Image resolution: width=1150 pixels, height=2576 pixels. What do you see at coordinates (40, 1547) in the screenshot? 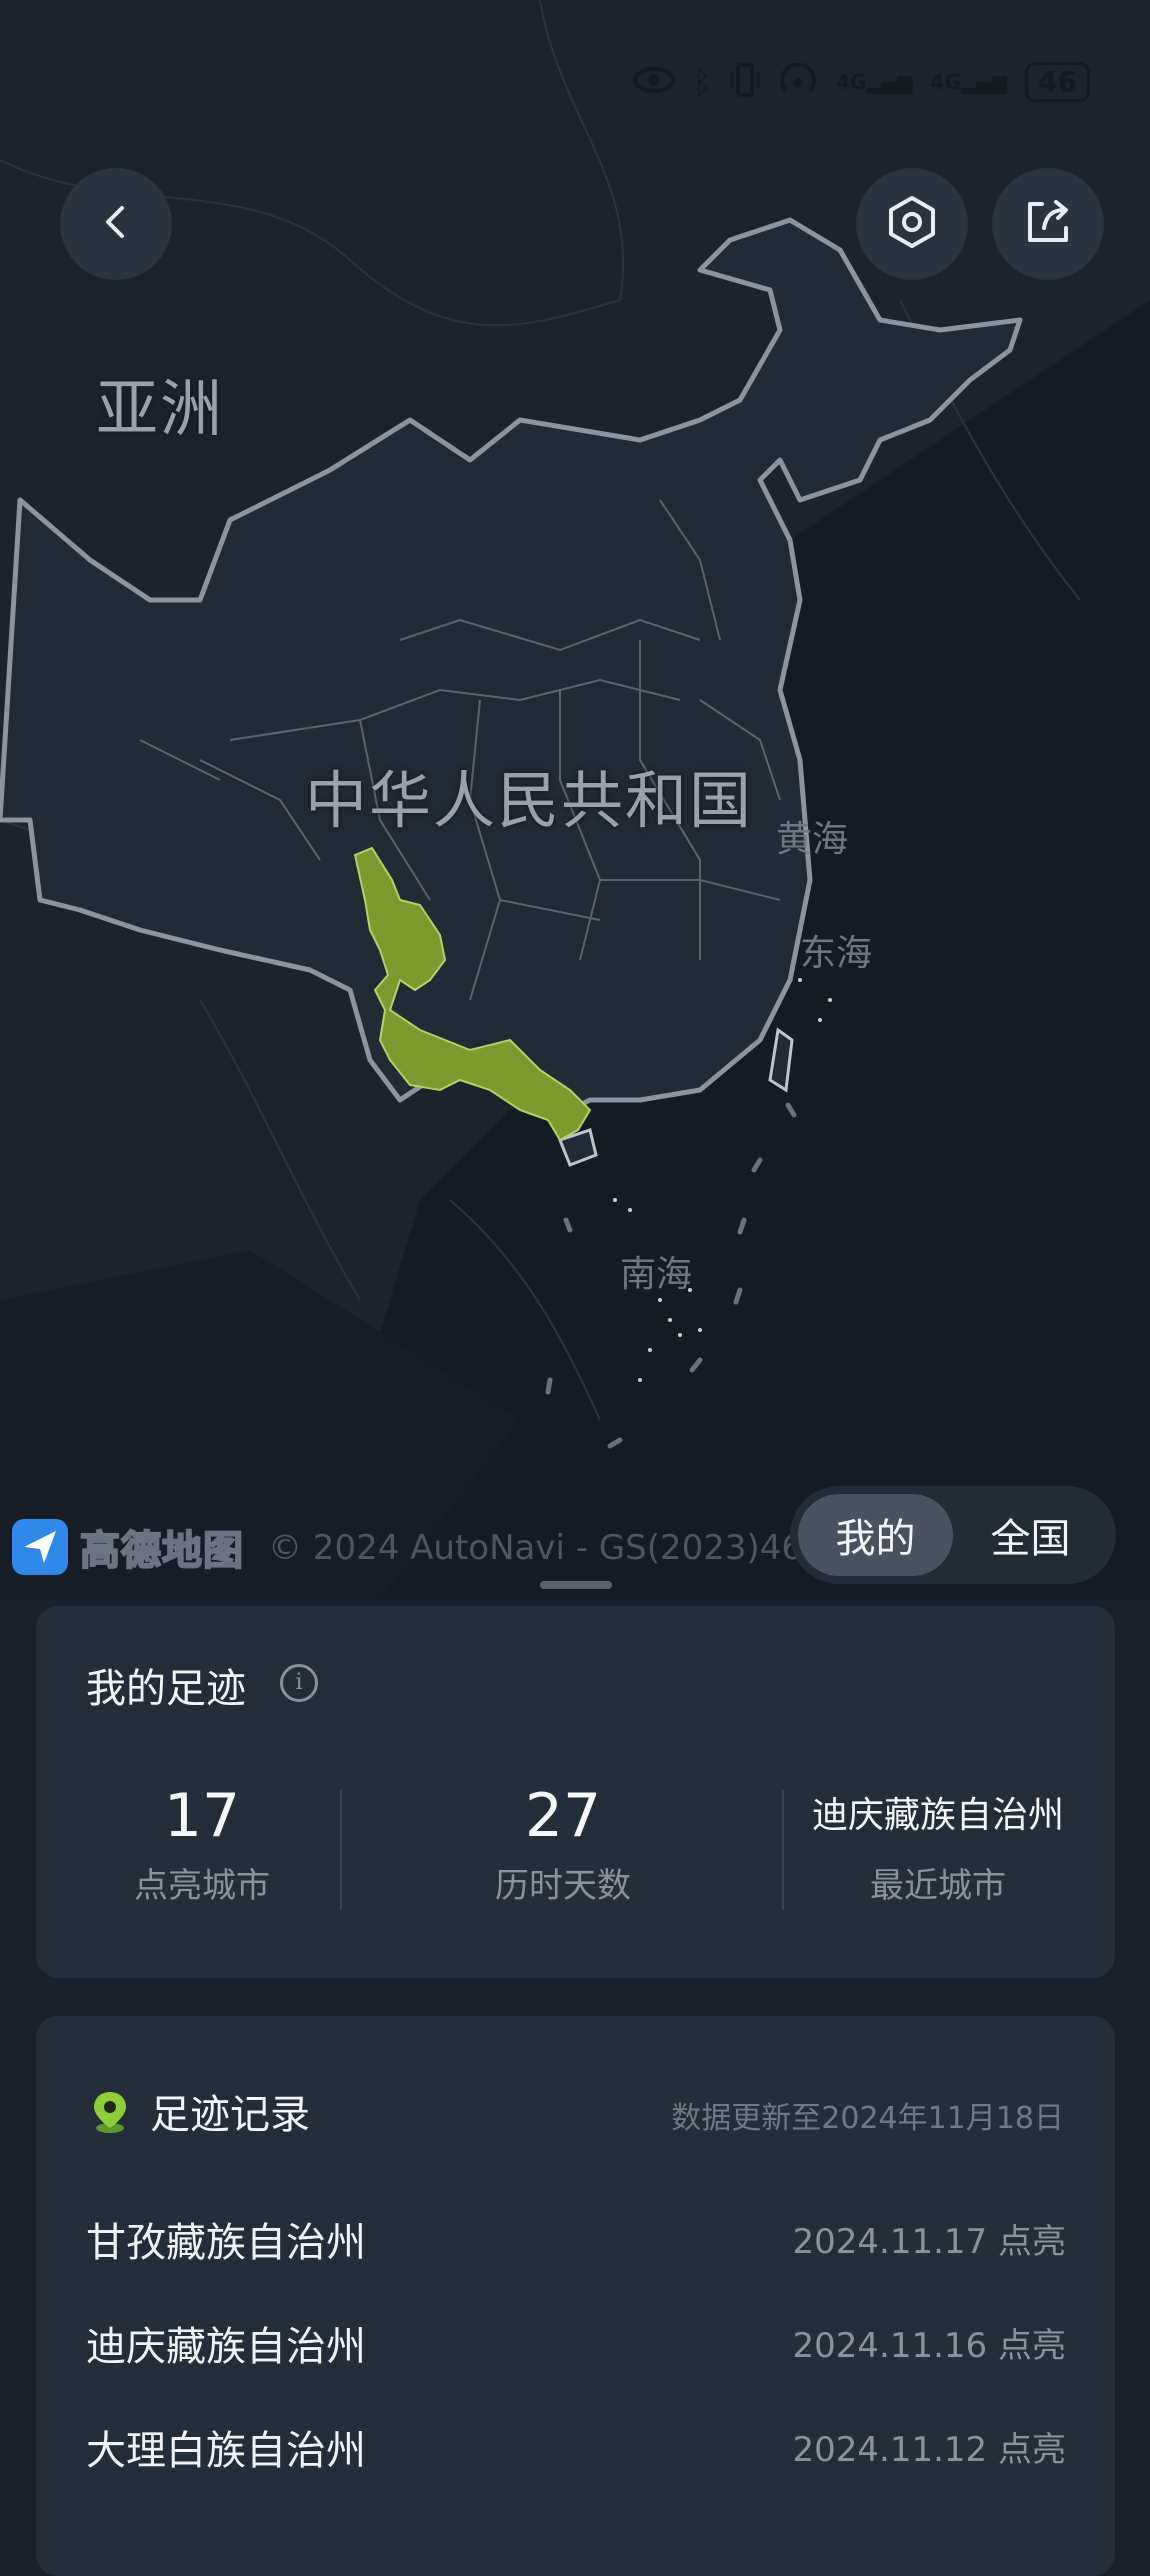
I see `amap-logo-icon` at bounding box center [40, 1547].